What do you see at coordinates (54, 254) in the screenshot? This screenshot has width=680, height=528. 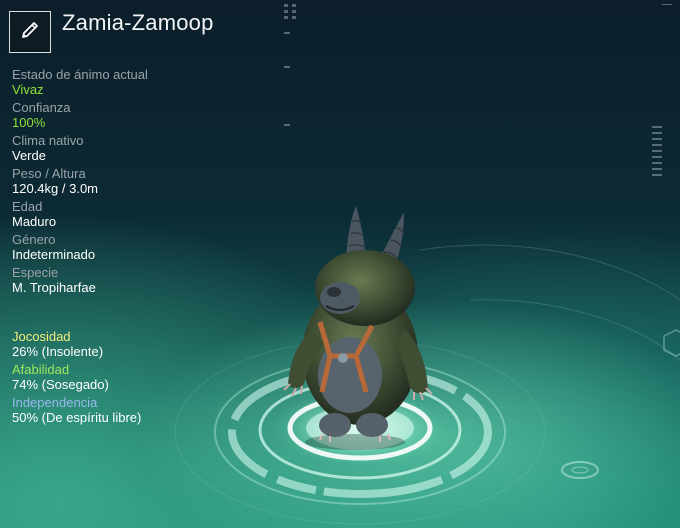 I see `stat-value: Indeterminado` at bounding box center [54, 254].